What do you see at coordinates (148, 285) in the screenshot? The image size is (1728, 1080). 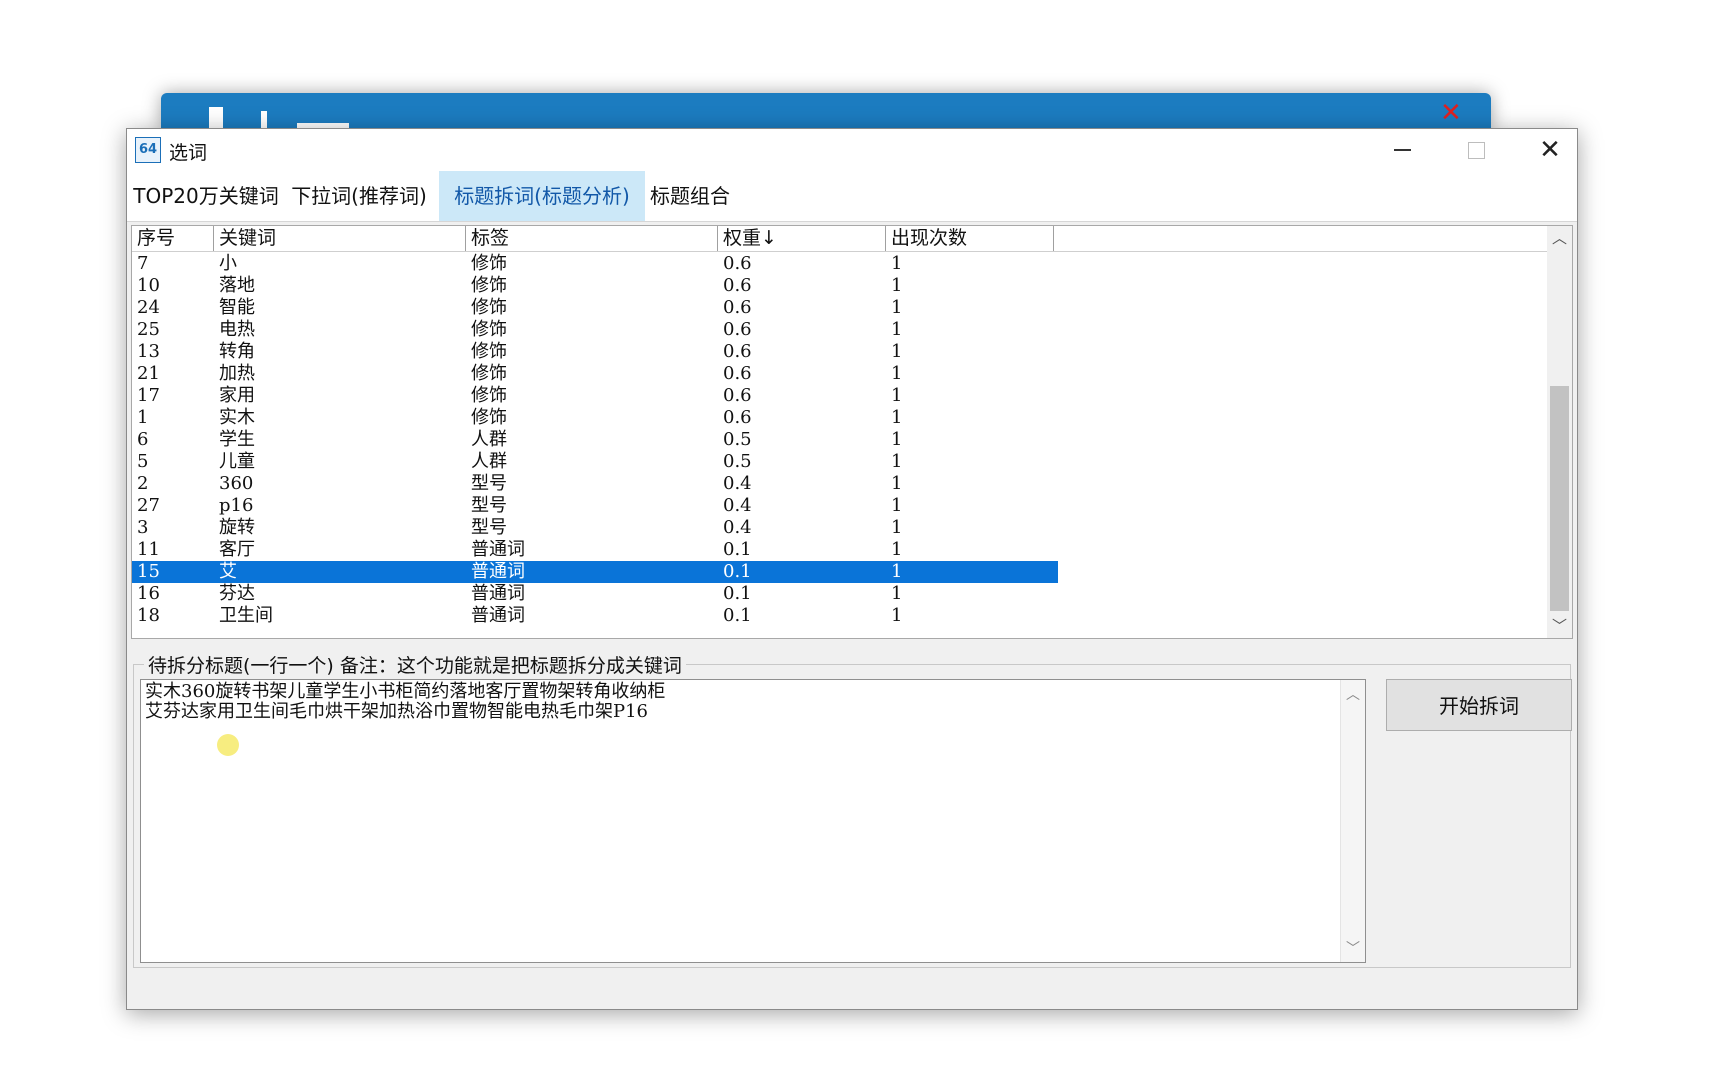 I see `cell-index: 10` at bounding box center [148, 285].